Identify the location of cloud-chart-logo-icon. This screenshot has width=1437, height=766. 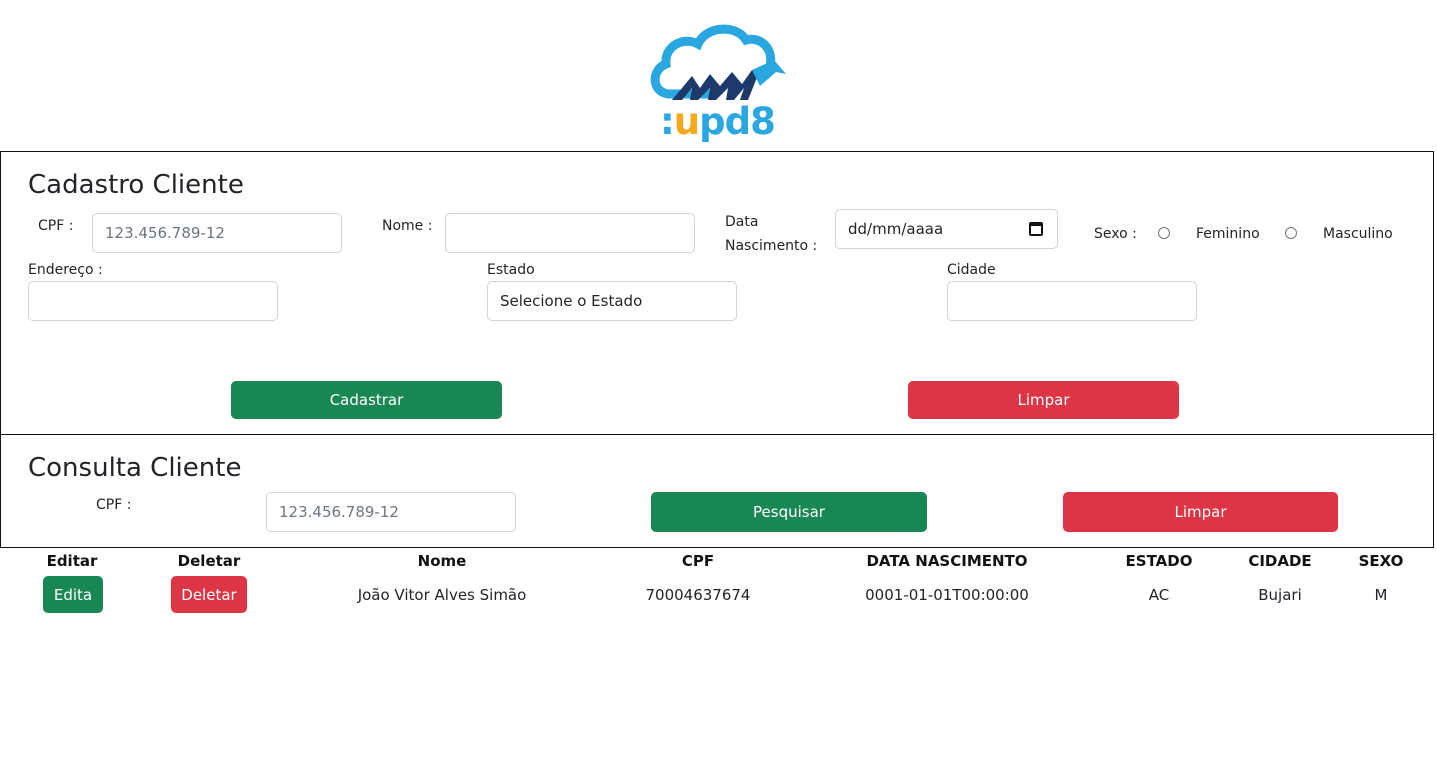
(718, 62).